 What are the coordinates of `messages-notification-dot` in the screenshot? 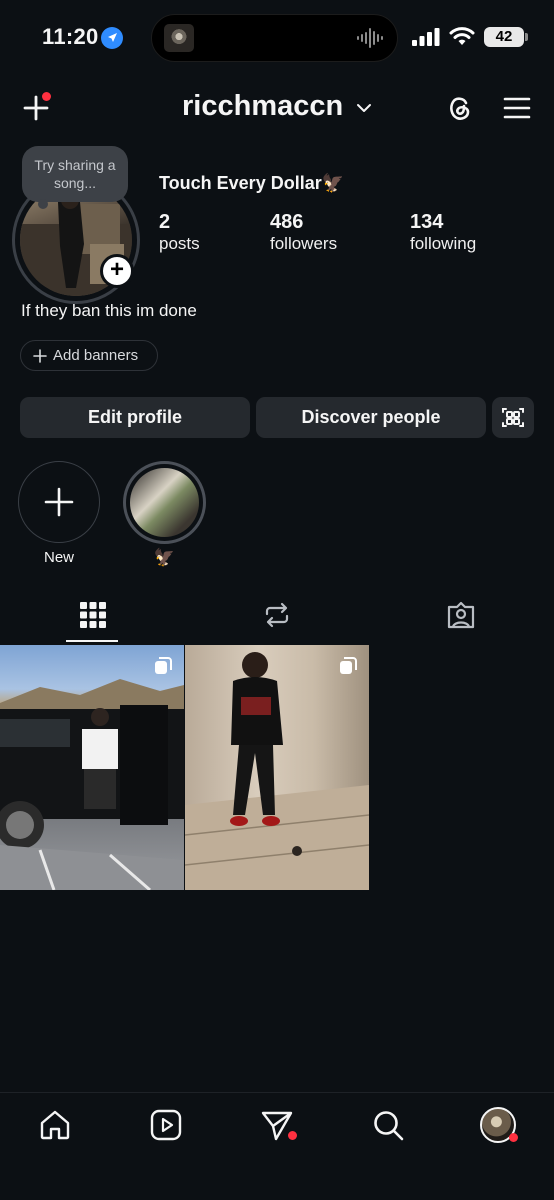 It's located at (292, 1135).